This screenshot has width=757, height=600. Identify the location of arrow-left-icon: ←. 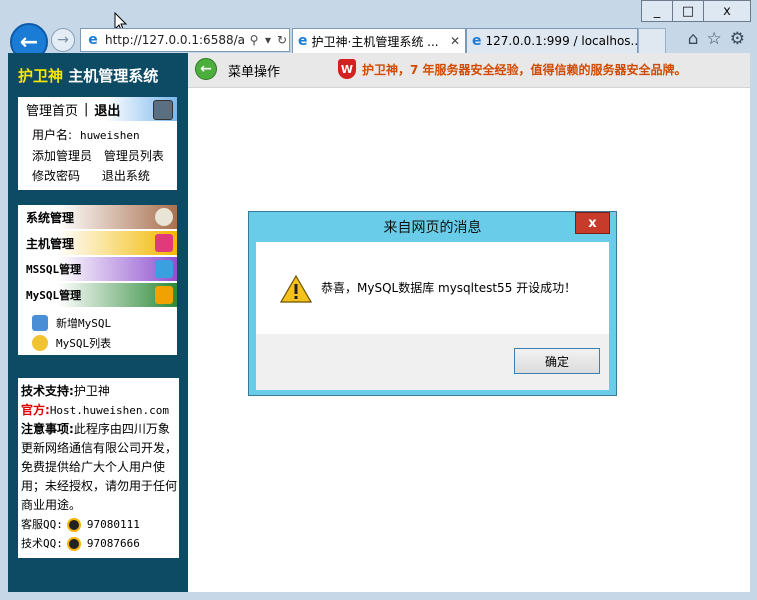
(29, 42).